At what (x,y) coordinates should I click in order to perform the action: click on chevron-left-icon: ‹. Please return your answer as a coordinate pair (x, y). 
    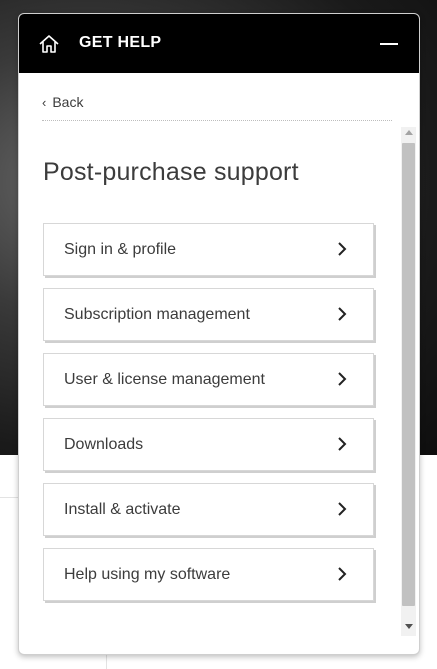
    Looking at the image, I should click on (44, 102).